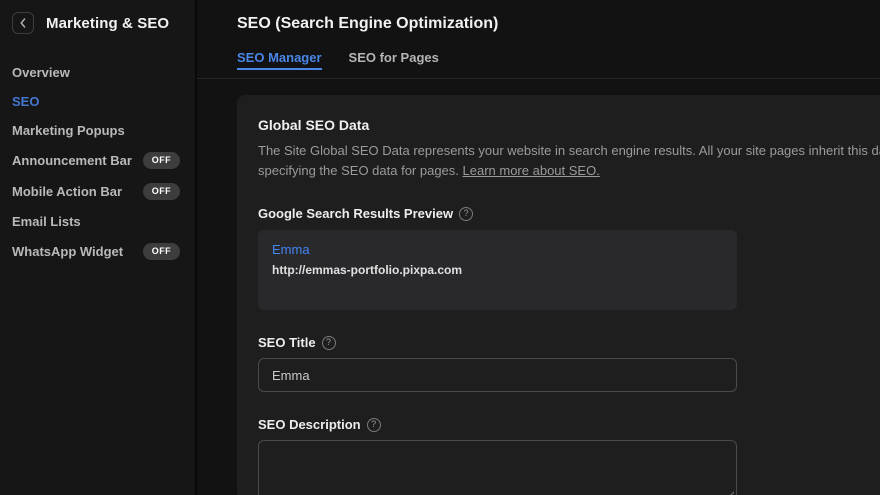  I want to click on preview-site-title: Emma, so click(291, 249).